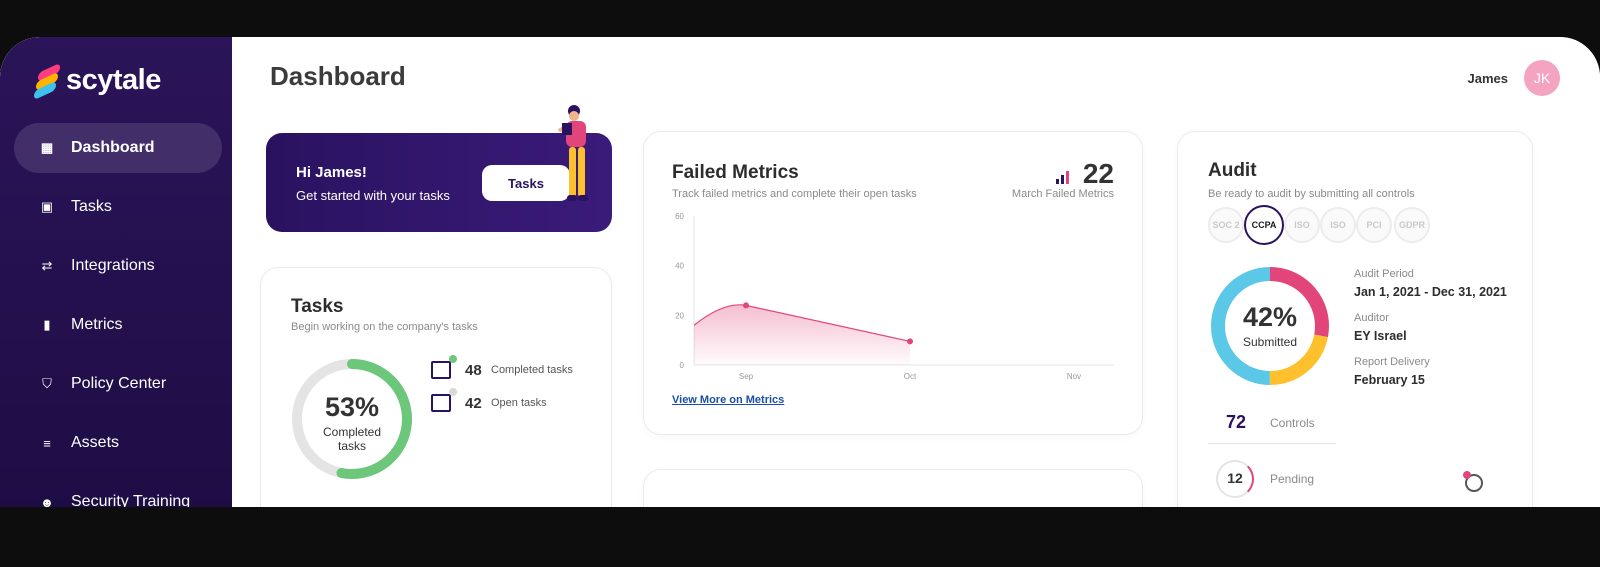 The image size is (1600, 567). Describe the element at coordinates (95, 442) in the screenshot. I see `sidebar-item-label: Assets` at that location.